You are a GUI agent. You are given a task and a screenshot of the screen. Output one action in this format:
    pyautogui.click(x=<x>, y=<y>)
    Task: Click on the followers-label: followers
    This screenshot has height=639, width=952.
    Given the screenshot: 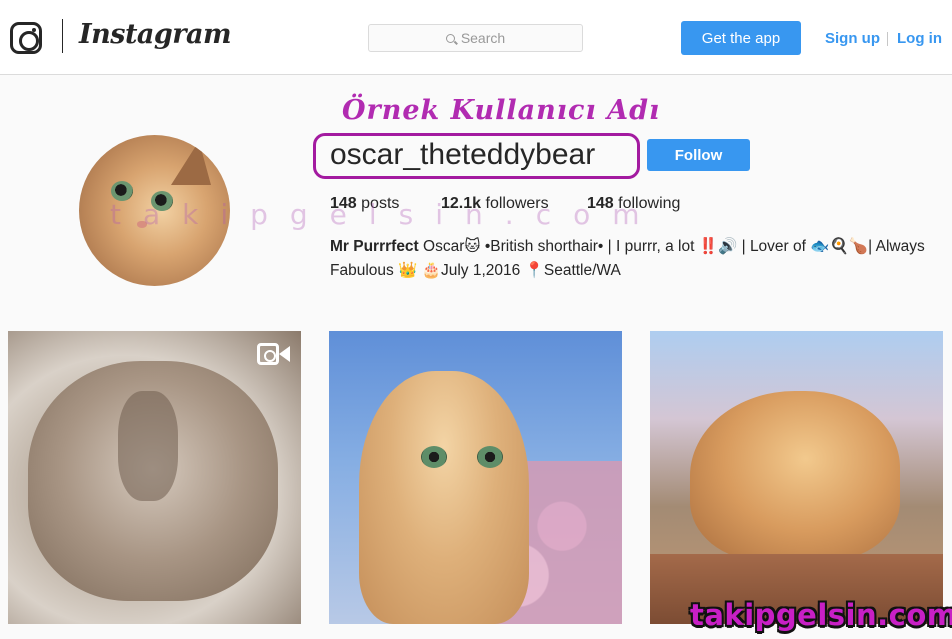 What is the action you would take?
    pyautogui.click(x=517, y=203)
    